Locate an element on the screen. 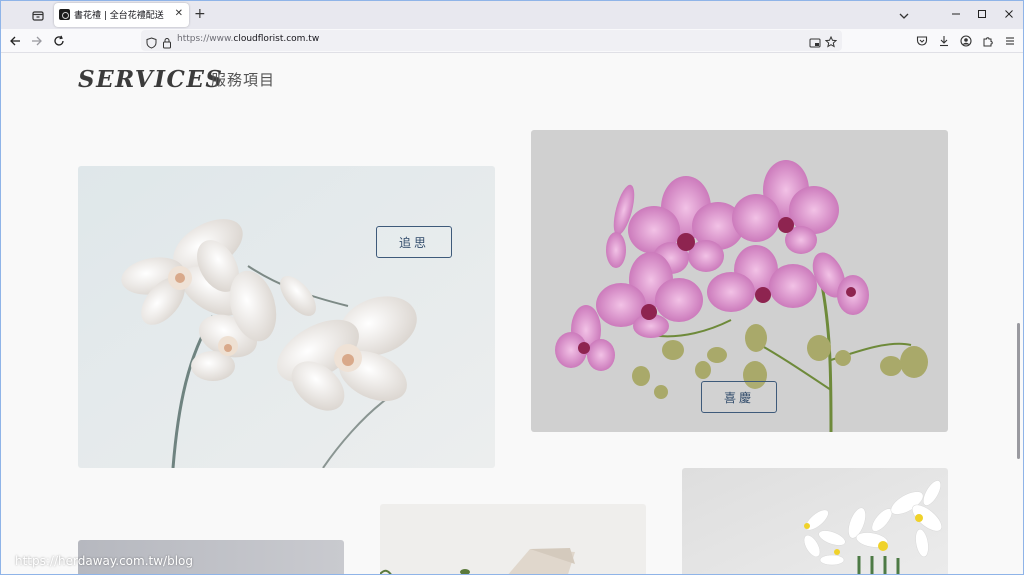 This screenshot has width=1024, height=575. chevron-down-icon is located at coordinates (904, 16).